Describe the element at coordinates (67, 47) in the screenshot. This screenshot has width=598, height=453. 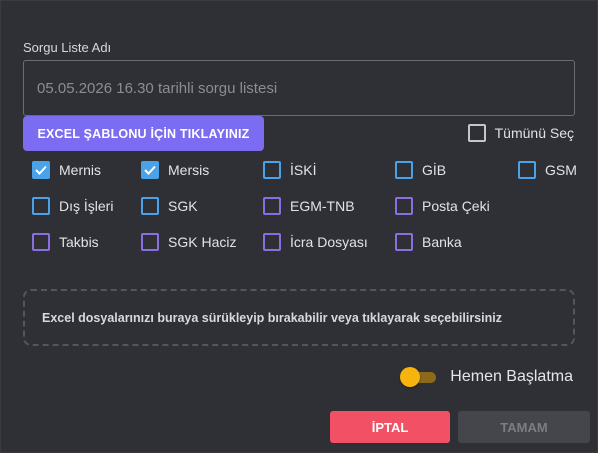
I see `list-name-label: Sorgu Liste Adı` at that location.